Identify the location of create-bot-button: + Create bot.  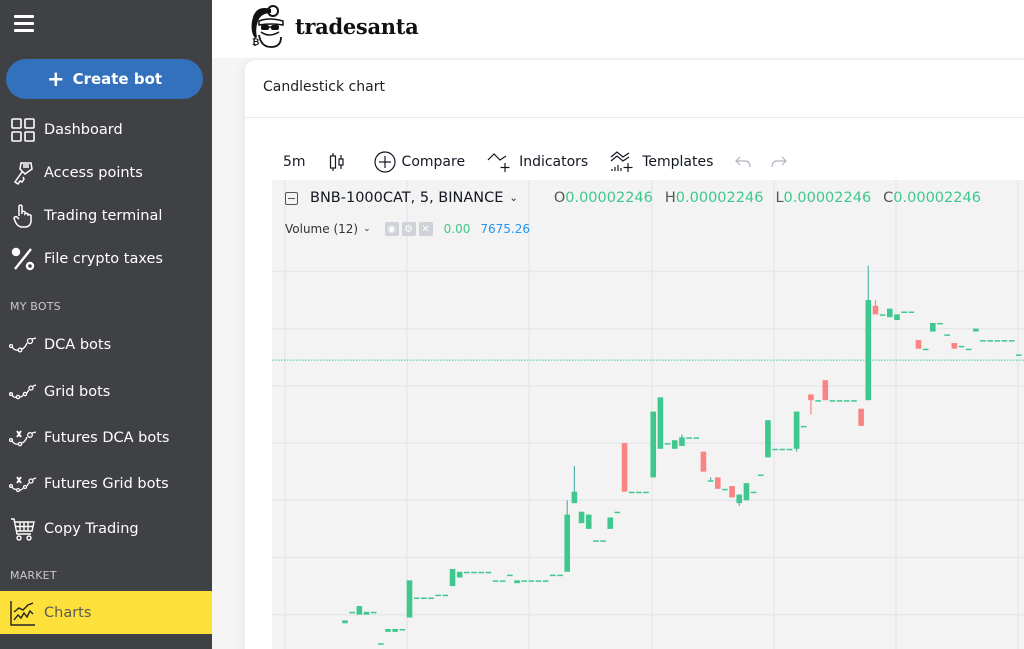
(104, 79).